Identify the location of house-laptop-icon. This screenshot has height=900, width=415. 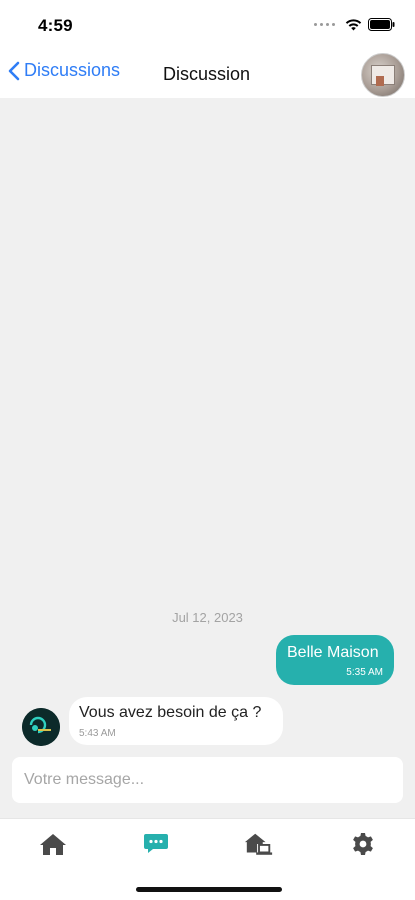
(258, 844).